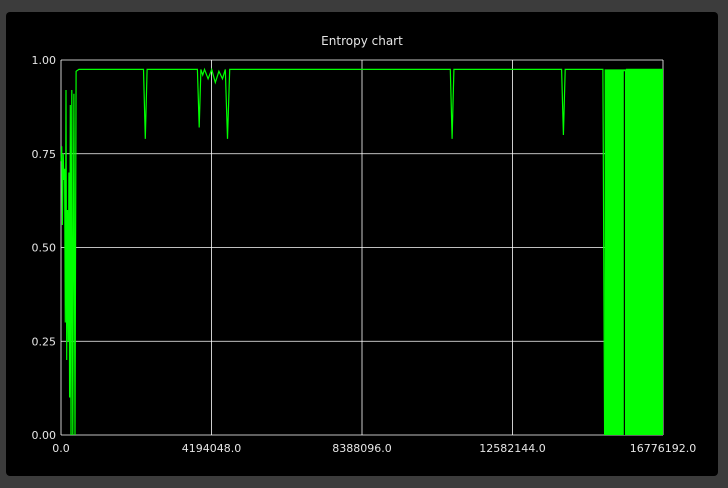 This screenshot has height=488, width=728. I want to click on x-tick-label: 4194048.0, so click(212, 448).